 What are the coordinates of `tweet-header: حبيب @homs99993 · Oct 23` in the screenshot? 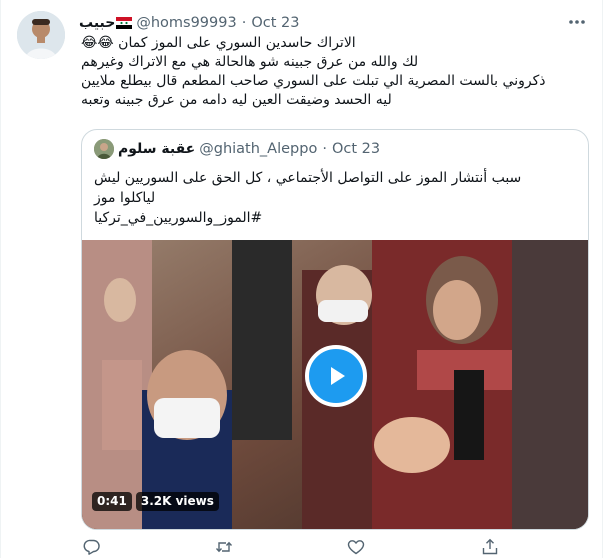 It's located at (189, 23).